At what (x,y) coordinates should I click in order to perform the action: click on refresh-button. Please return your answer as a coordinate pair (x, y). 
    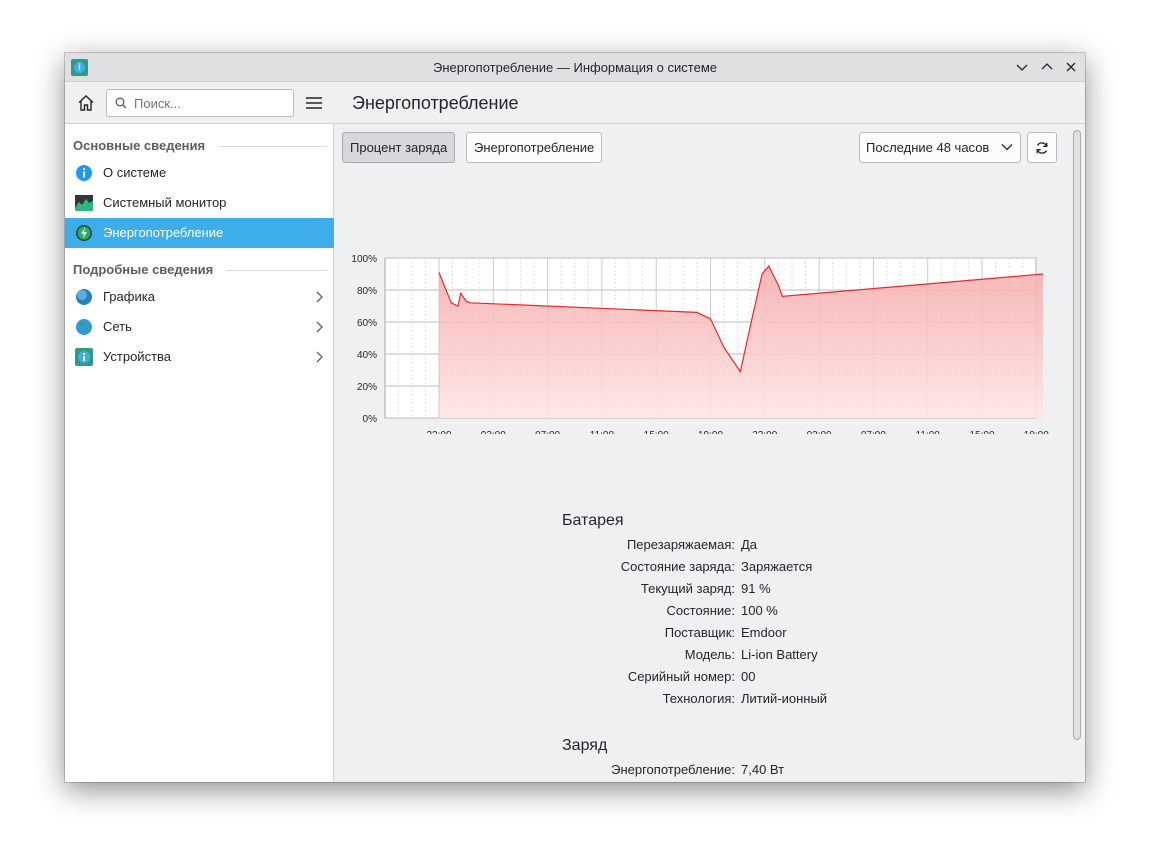
    Looking at the image, I should click on (1042, 147).